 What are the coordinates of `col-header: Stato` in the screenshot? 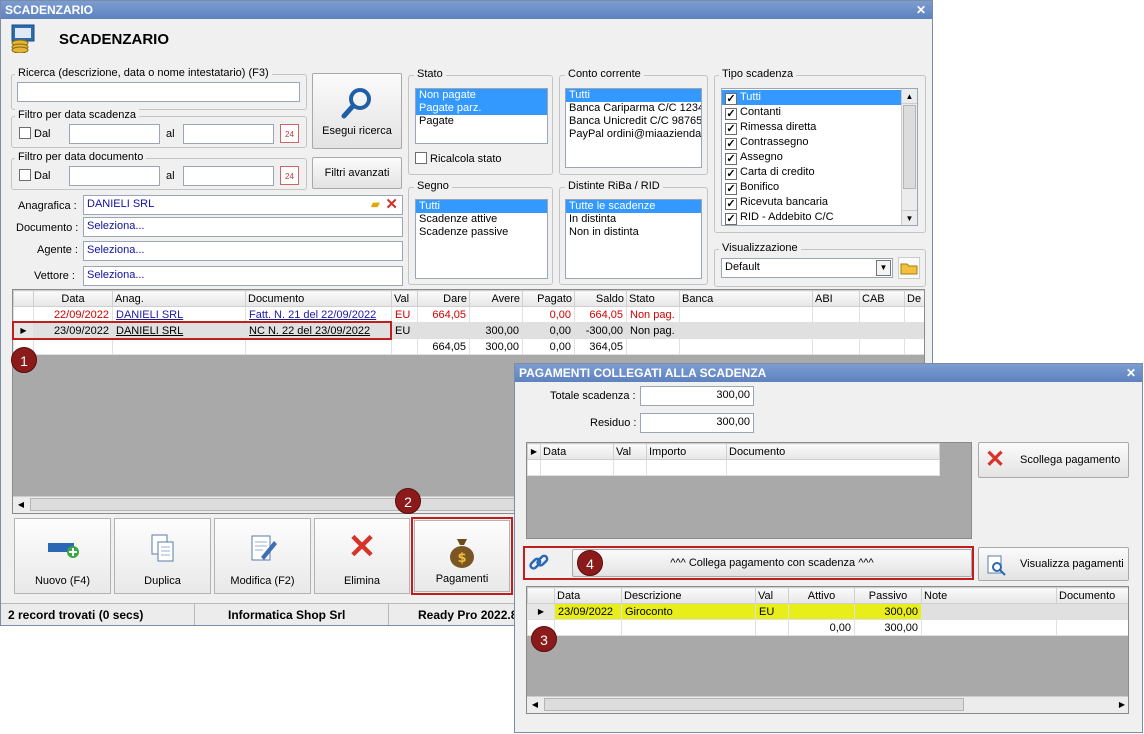 It's located at (653, 298).